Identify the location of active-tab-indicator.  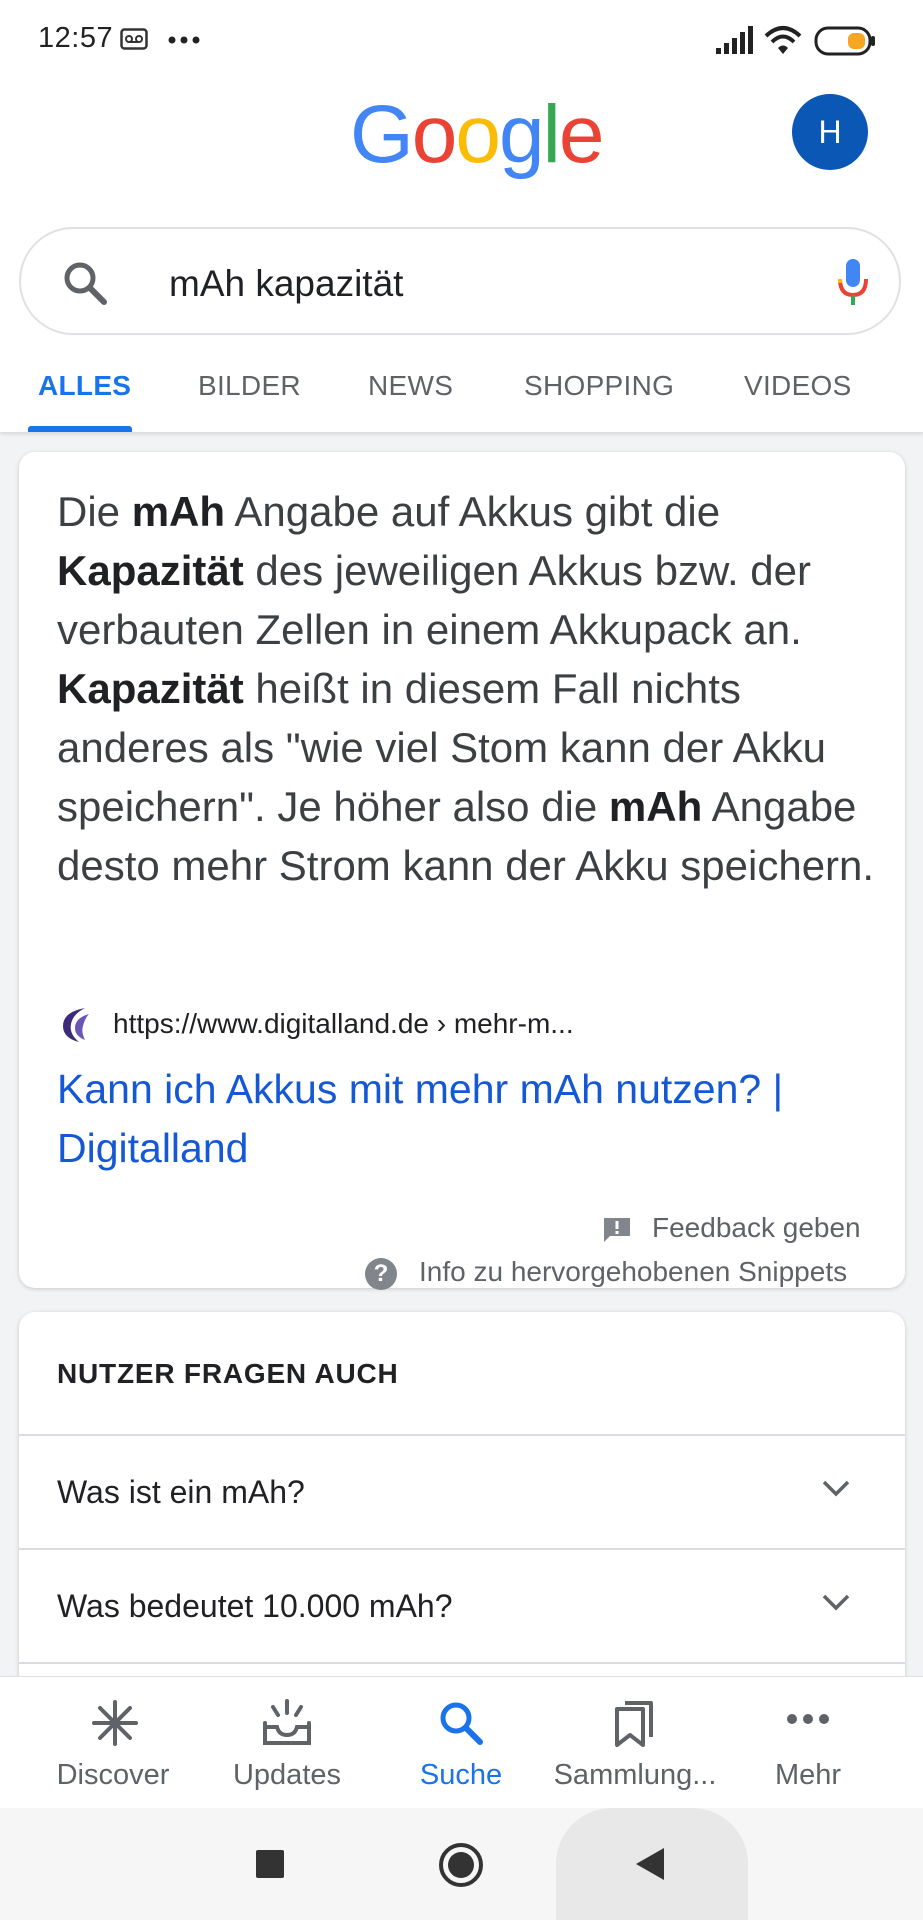
(80, 429).